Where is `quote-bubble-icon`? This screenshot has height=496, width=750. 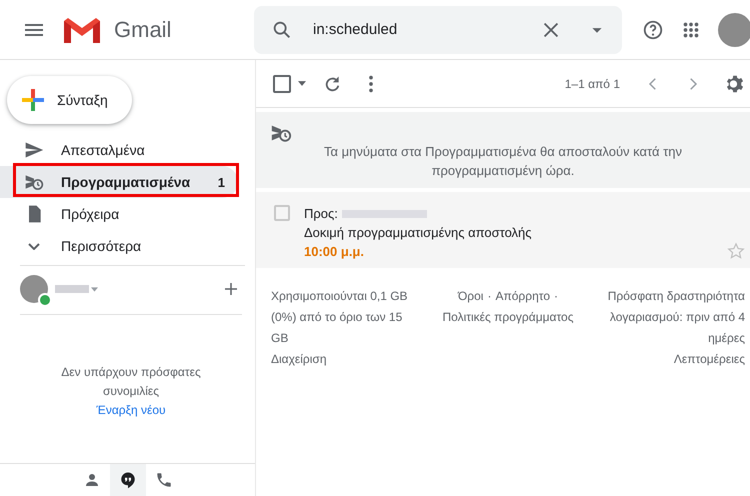 quote-bubble-icon is located at coordinates (127, 480).